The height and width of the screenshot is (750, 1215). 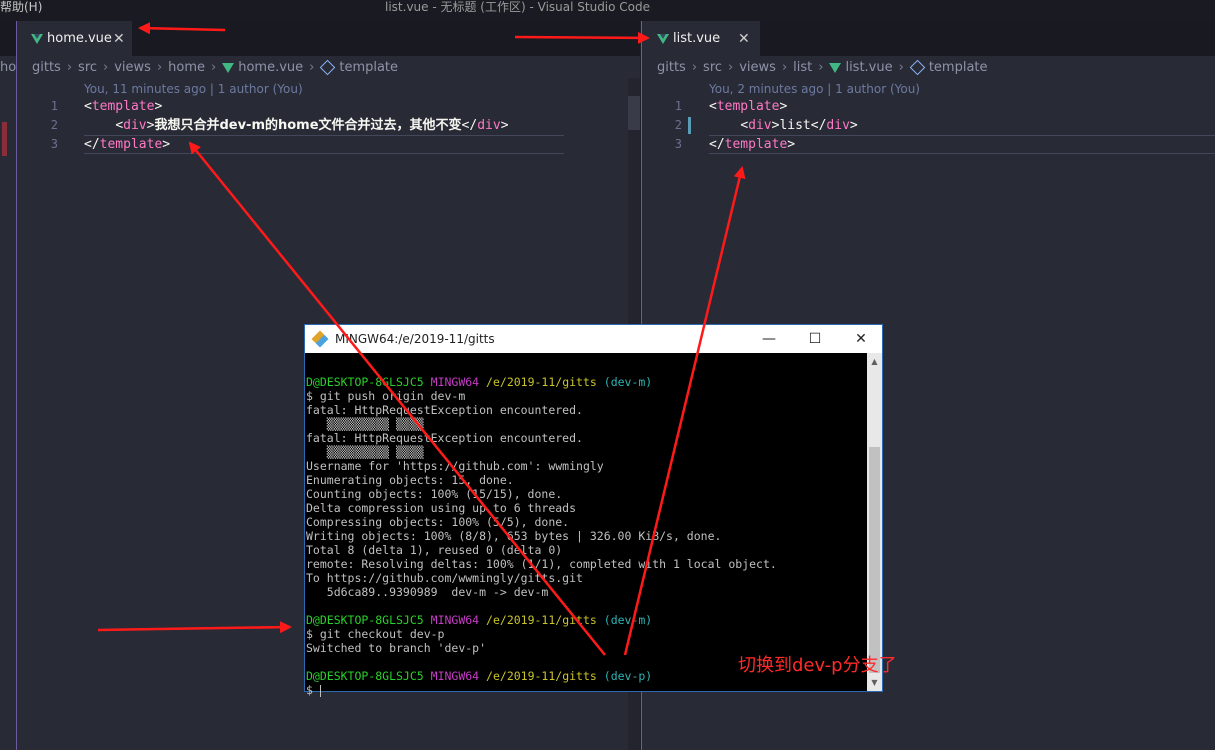 What do you see at coordinates (194, 627) in the screenshot?
I see `arrow-to-checkout` at bounding box center [194, 627].